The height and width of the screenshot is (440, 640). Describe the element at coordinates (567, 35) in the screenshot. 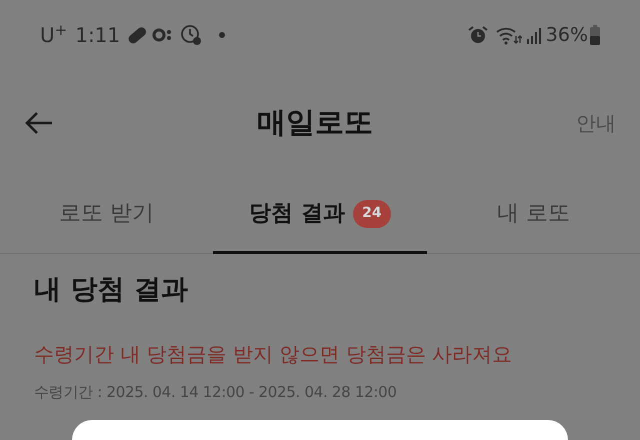

I see `battery-percent: 36%` at that location.